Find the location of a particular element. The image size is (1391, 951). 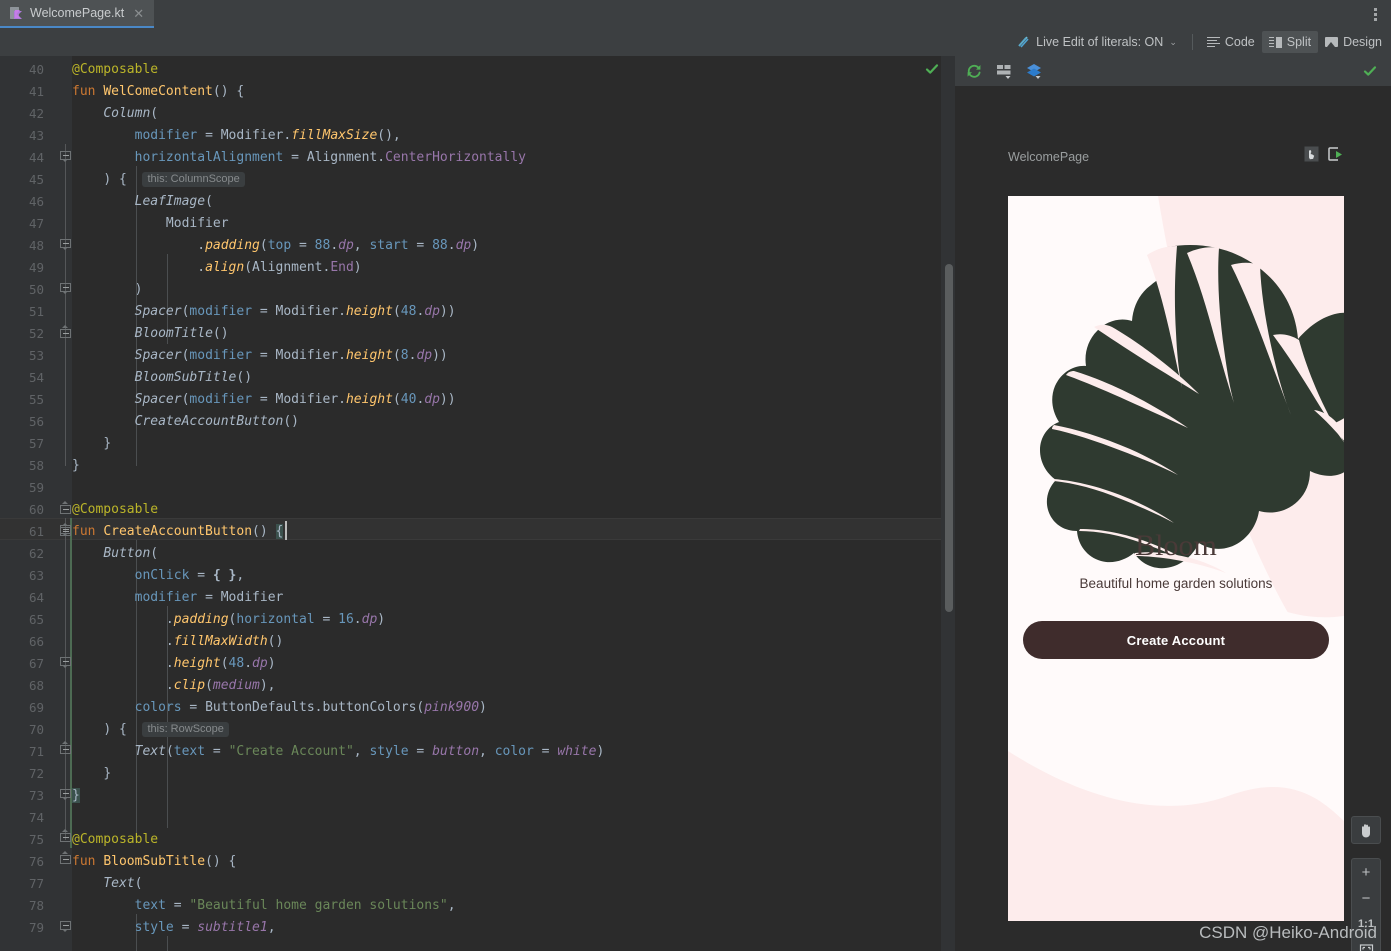

code-line: 52 BloomTitle() is located at coordinates (477, 334).